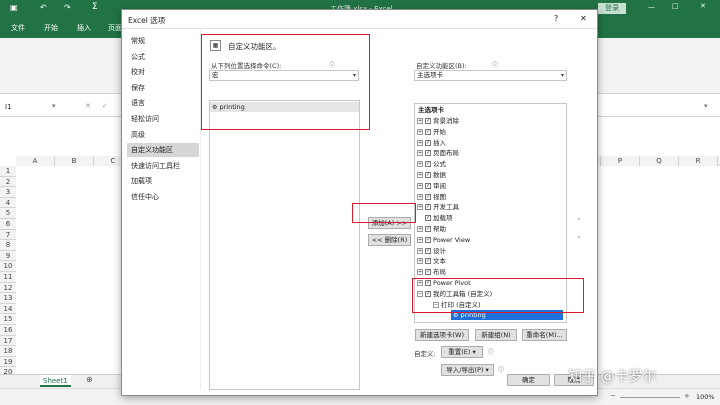 This screenshot has height=405, width=720. What do you see at coordinates (507, 315) in the screenshot?
I see `tree-item-printing: ⚙ printing` at bounding box center [507, 315].